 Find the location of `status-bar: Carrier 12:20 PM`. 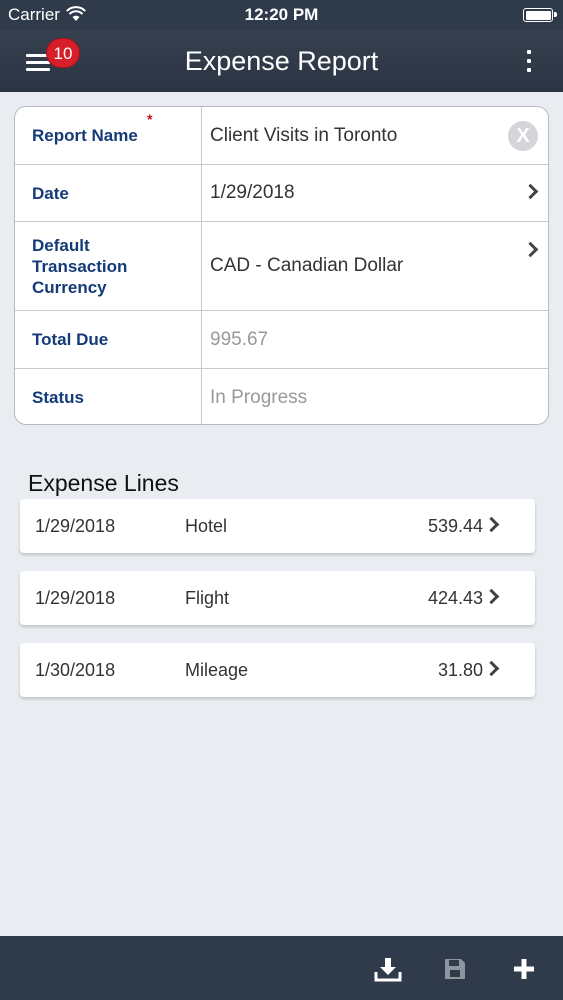

status-bar: Carrier 12:20 PM is located at coordinates (281, 15).